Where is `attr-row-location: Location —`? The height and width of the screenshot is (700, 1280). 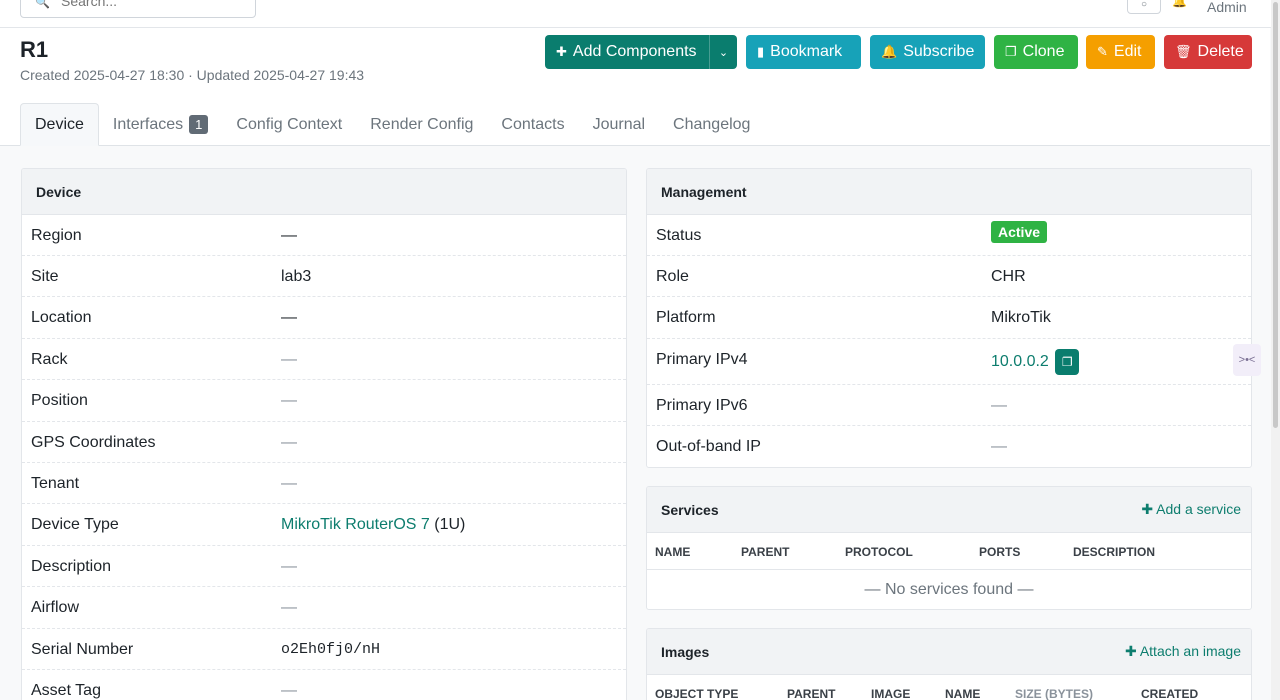 attr-row-location: Location — is located at coordinates (324, 318).